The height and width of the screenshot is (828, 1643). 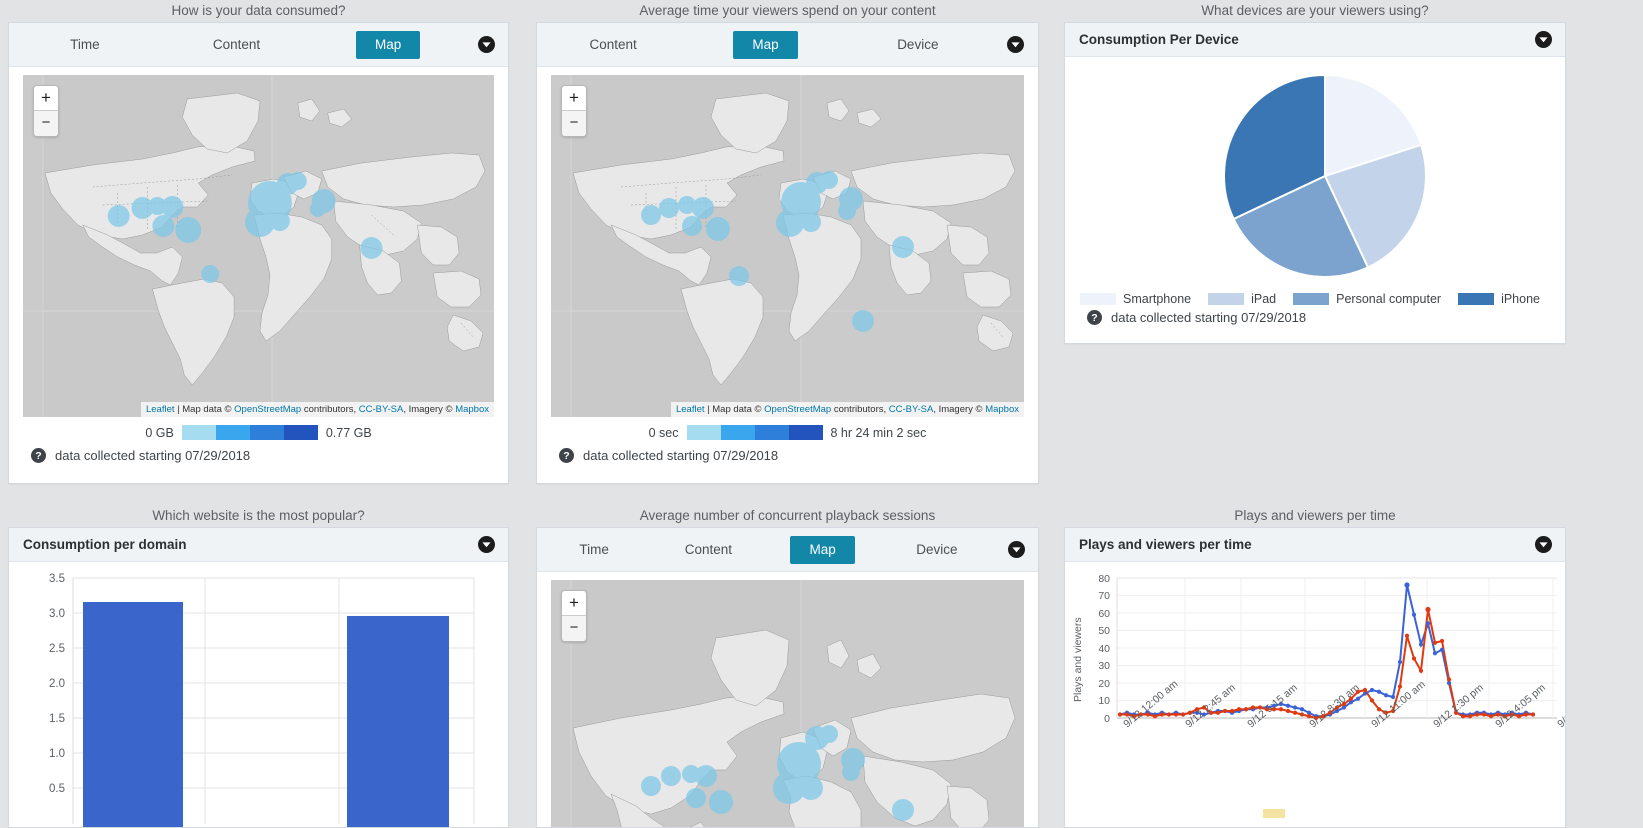 I want to click on svg-text: 2.5, so click(x=57, y=649).